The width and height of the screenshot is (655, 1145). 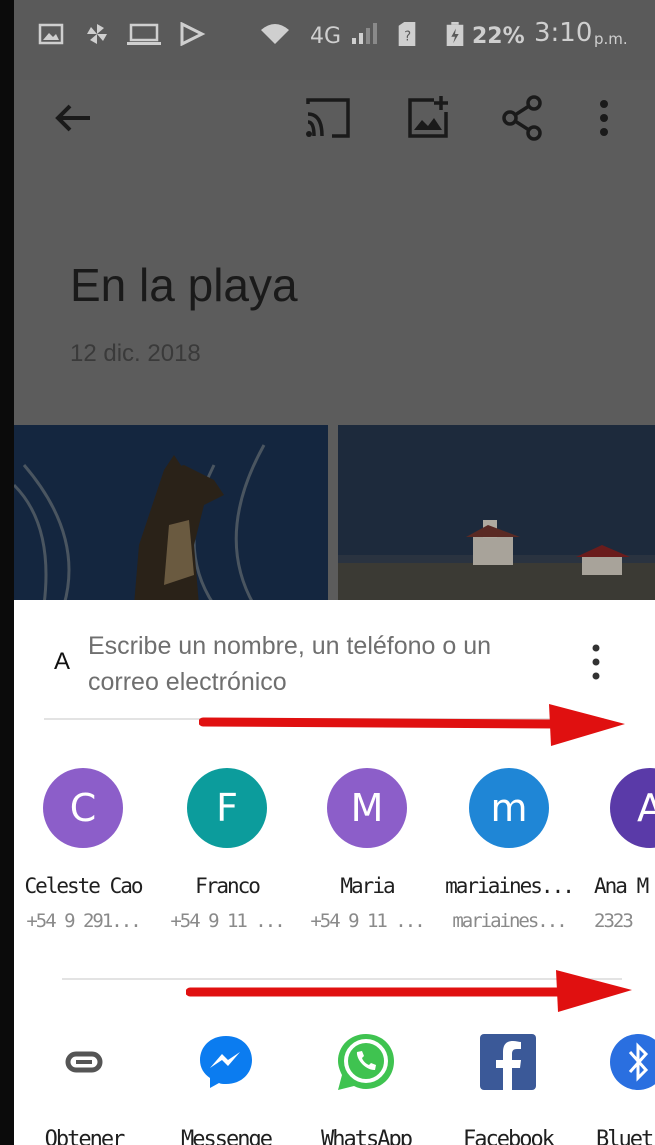 What do you see at coordinates (135, 353) in the screenshot?
I see `album-date: 12 dic. 2018` at bounding box center [135, 353].